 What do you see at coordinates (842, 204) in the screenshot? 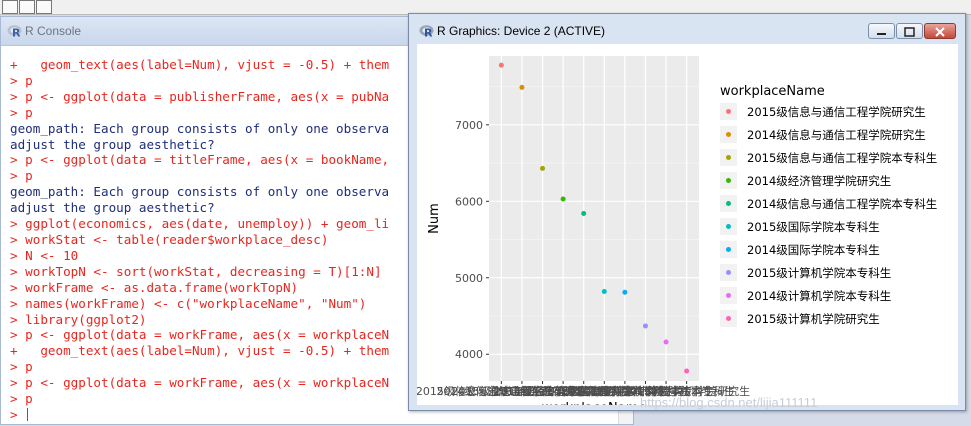
I see `legend-label: 2014级信息与通信工程学院本专科生` at bounding box center [842, 204].